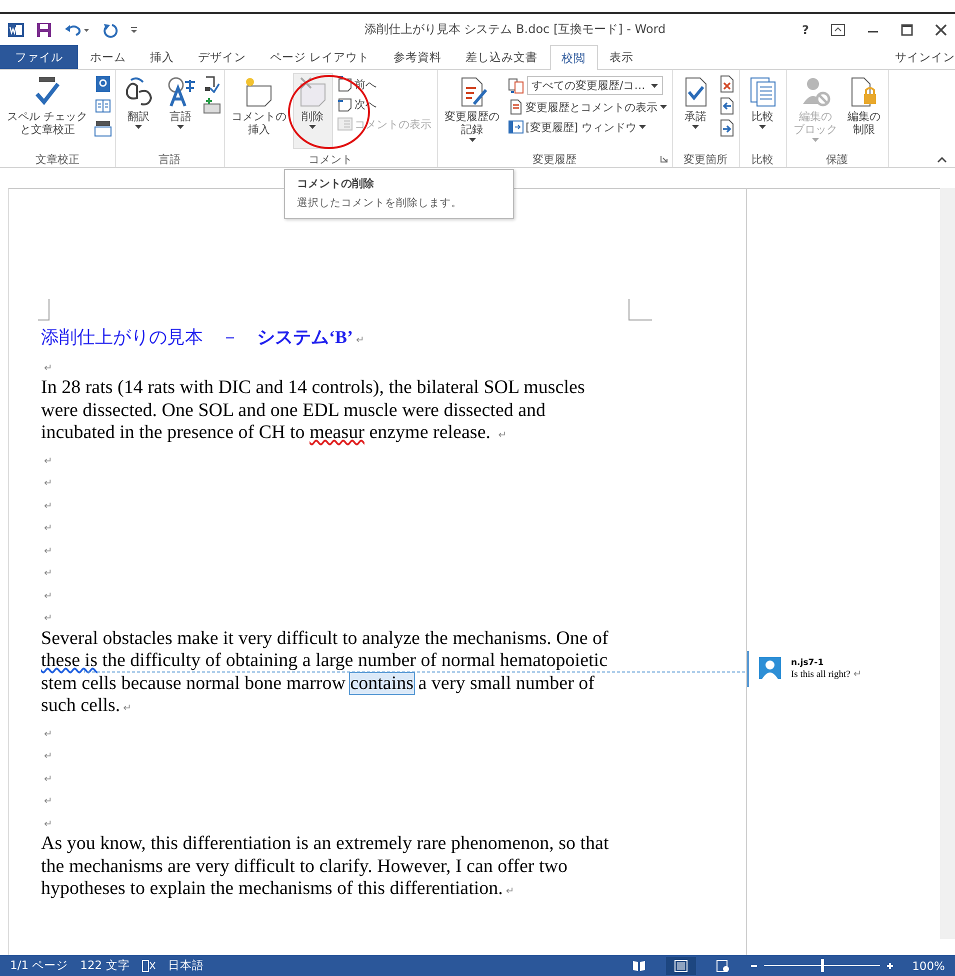 This screenshot has width=955, height=976. Describe the element at coordinates (727, 84) in the screenshot. I see `reject-icon` at that location.